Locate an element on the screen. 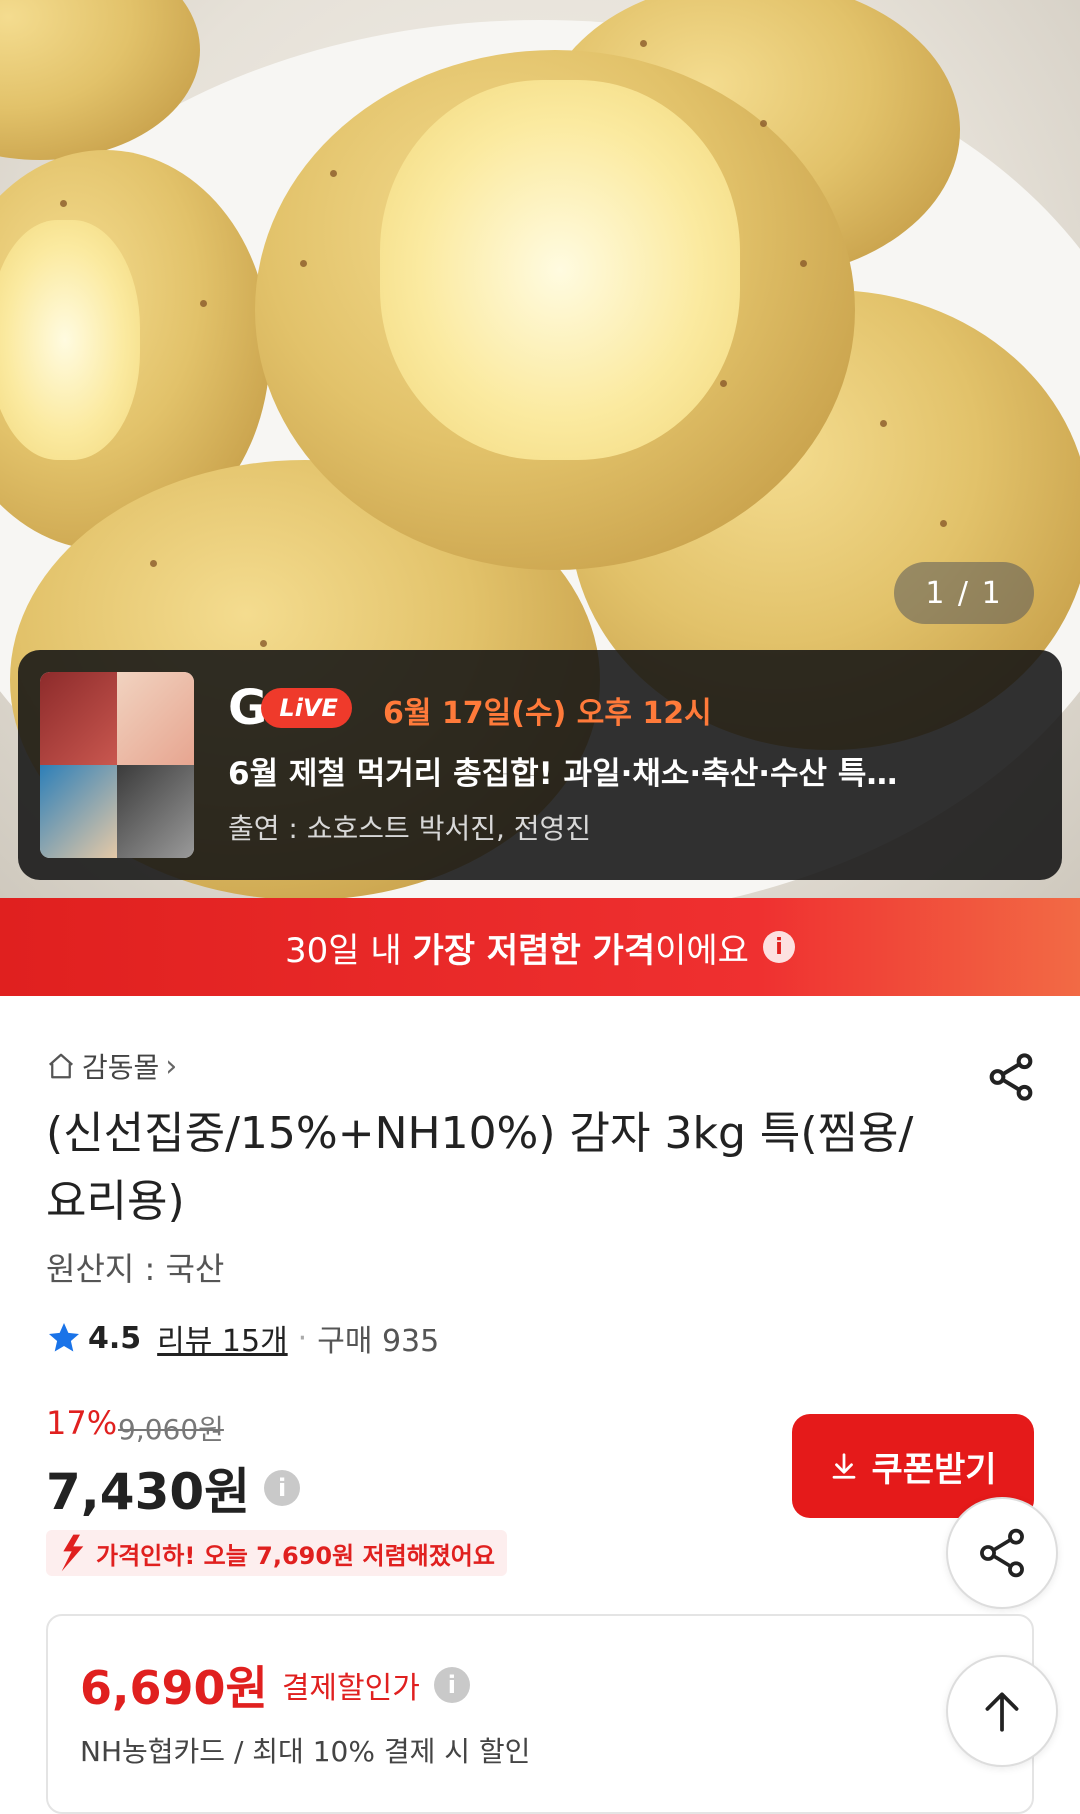 This screenshot has width=1080, height=1814. sale-price-value: 7,430원 is located at coordinates (148, 1492).